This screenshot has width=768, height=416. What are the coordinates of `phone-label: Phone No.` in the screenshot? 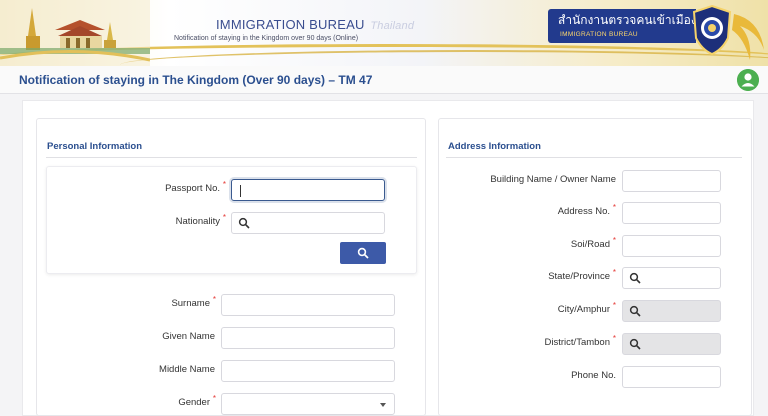 It's located at (593, 375).